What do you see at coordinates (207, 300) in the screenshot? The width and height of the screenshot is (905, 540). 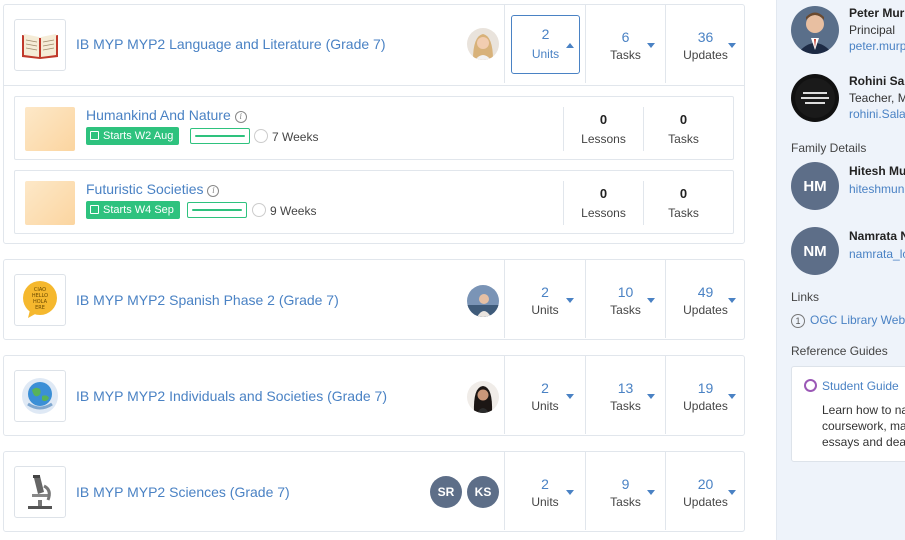 I see `course-title: IB MYP MYP2 Spanish Phase 2 (Grade 7)` at bounding box center [207, 300].